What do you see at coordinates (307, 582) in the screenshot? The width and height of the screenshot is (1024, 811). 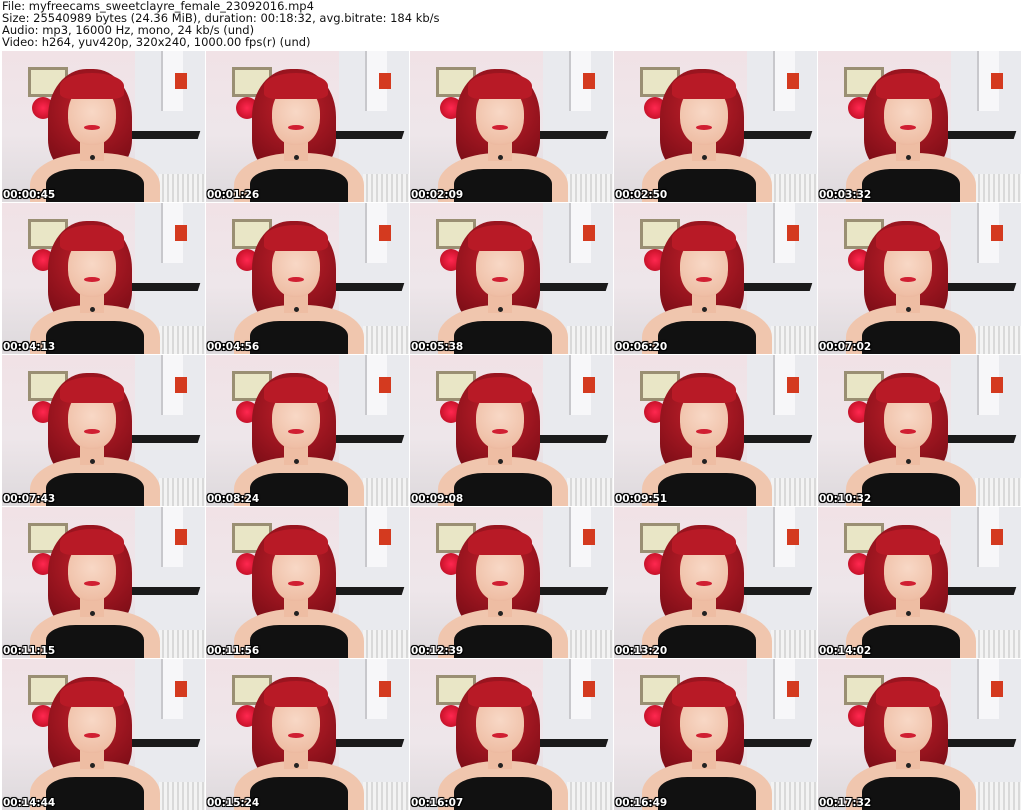 I see `video-thumbnail: 00:11:56` at bounding box center [307, 582].